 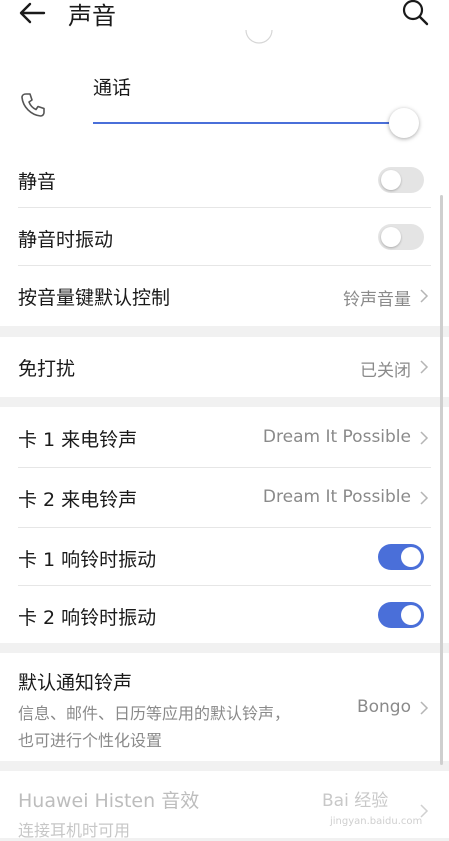 What do you see at coordinates (337, 437) in the screenshot?
I see `sim1-ringtone-value: Dream It Possible` at bounding box center [337, 437].